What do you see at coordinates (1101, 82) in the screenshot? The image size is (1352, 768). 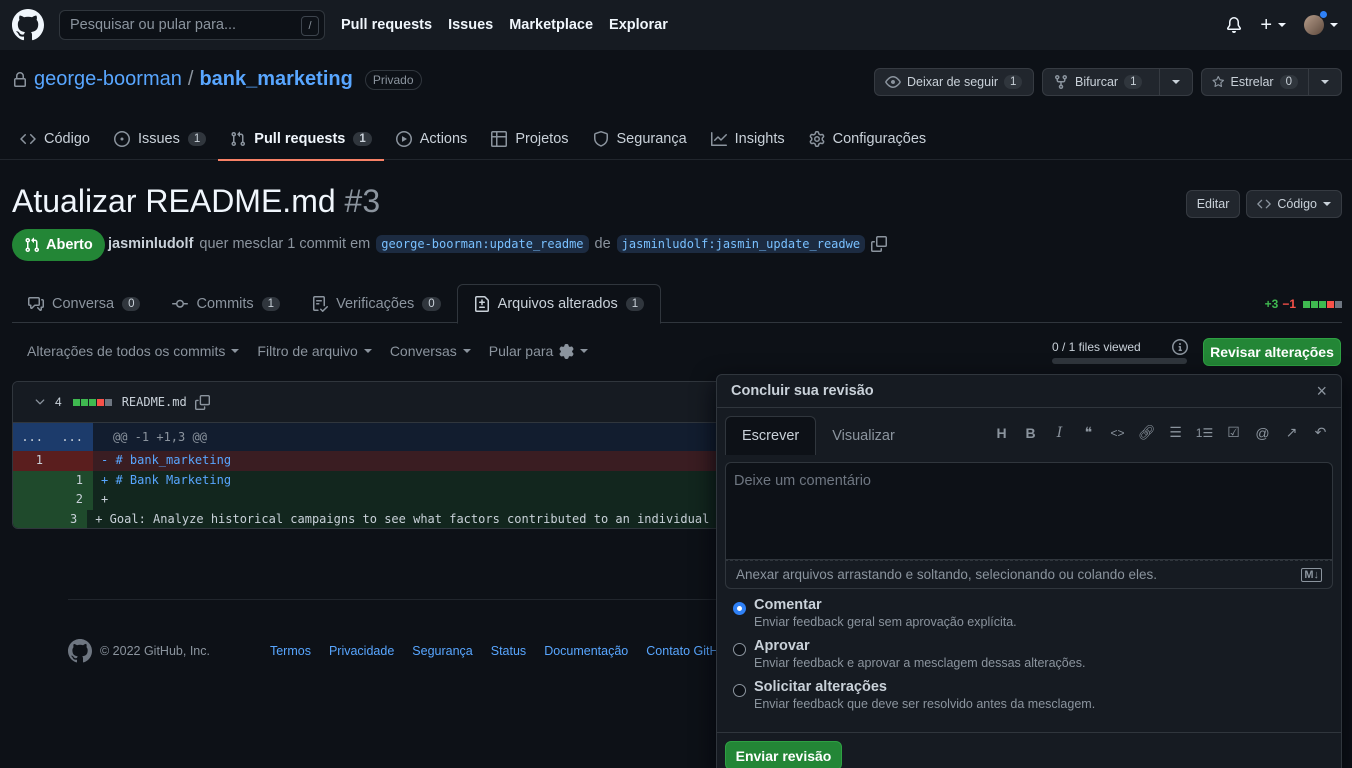 I see `fork-button: Bifurcar 1` at bounding box center [1101, 82].